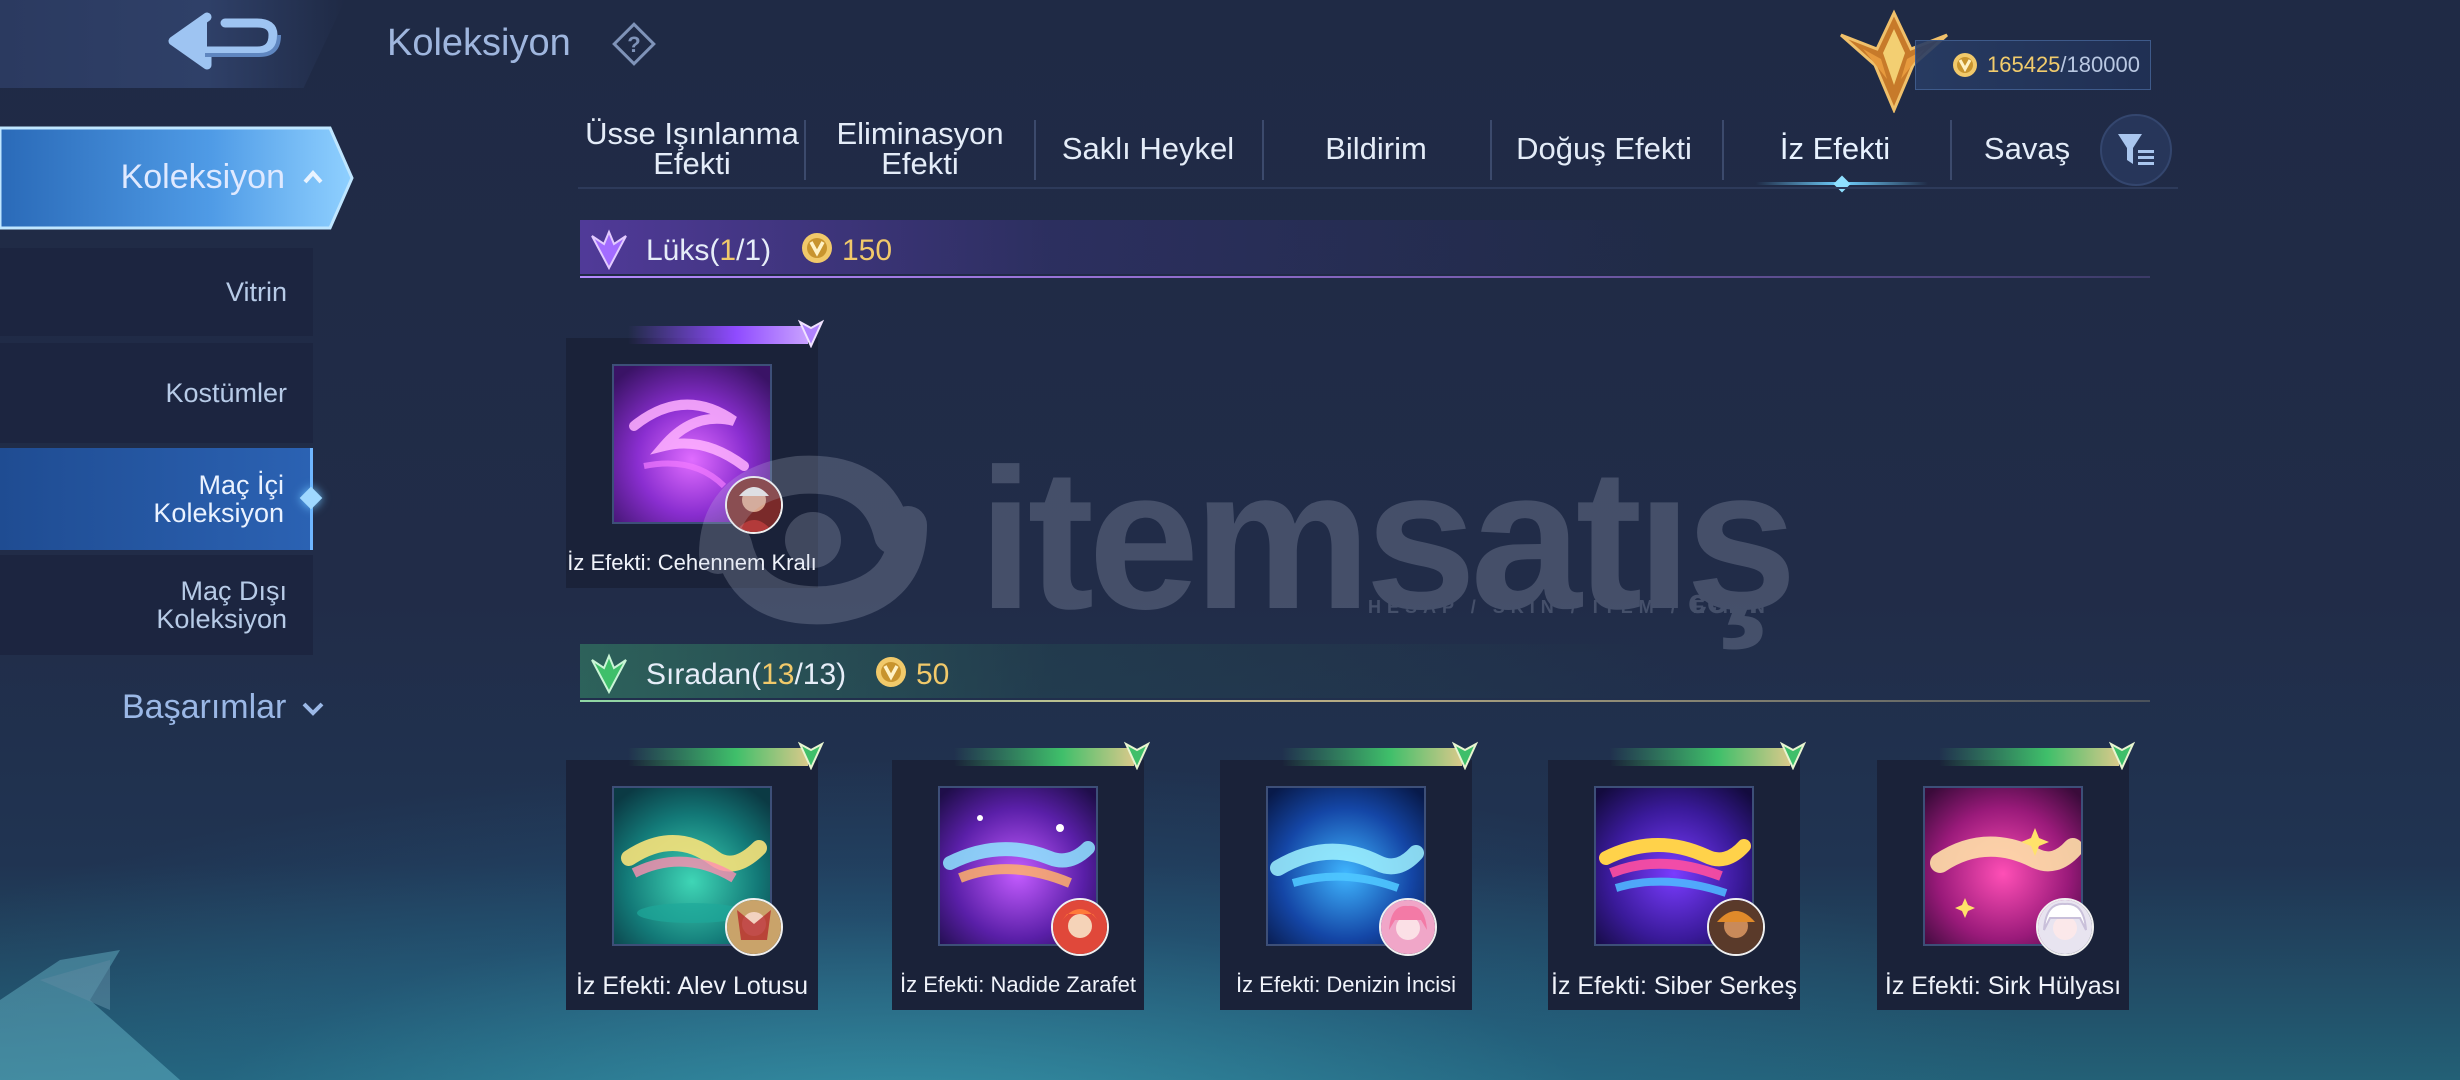 This screenshot has width=2460, height=1080. Describe the element at coordinates (1365, 673) in the screenshot. I see `section-header-siradan: Sıradan(13/13) 50` at that location.